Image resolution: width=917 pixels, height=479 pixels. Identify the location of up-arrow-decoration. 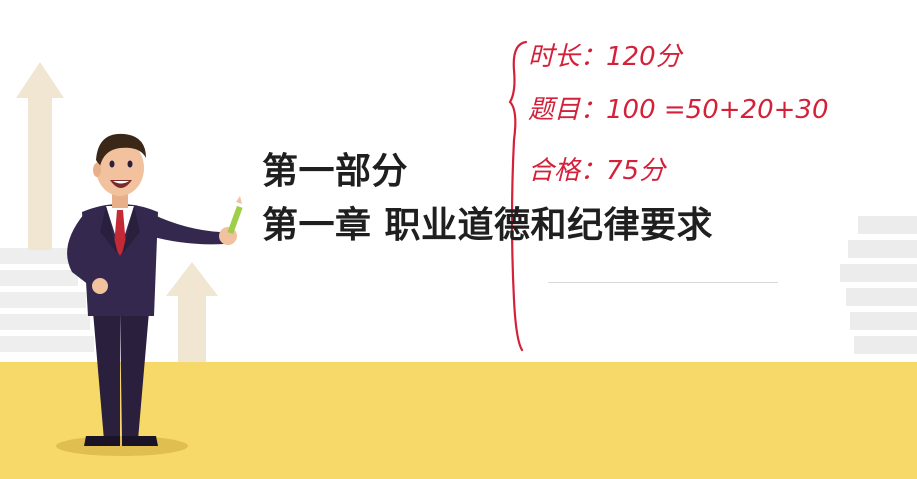
(40, 156).